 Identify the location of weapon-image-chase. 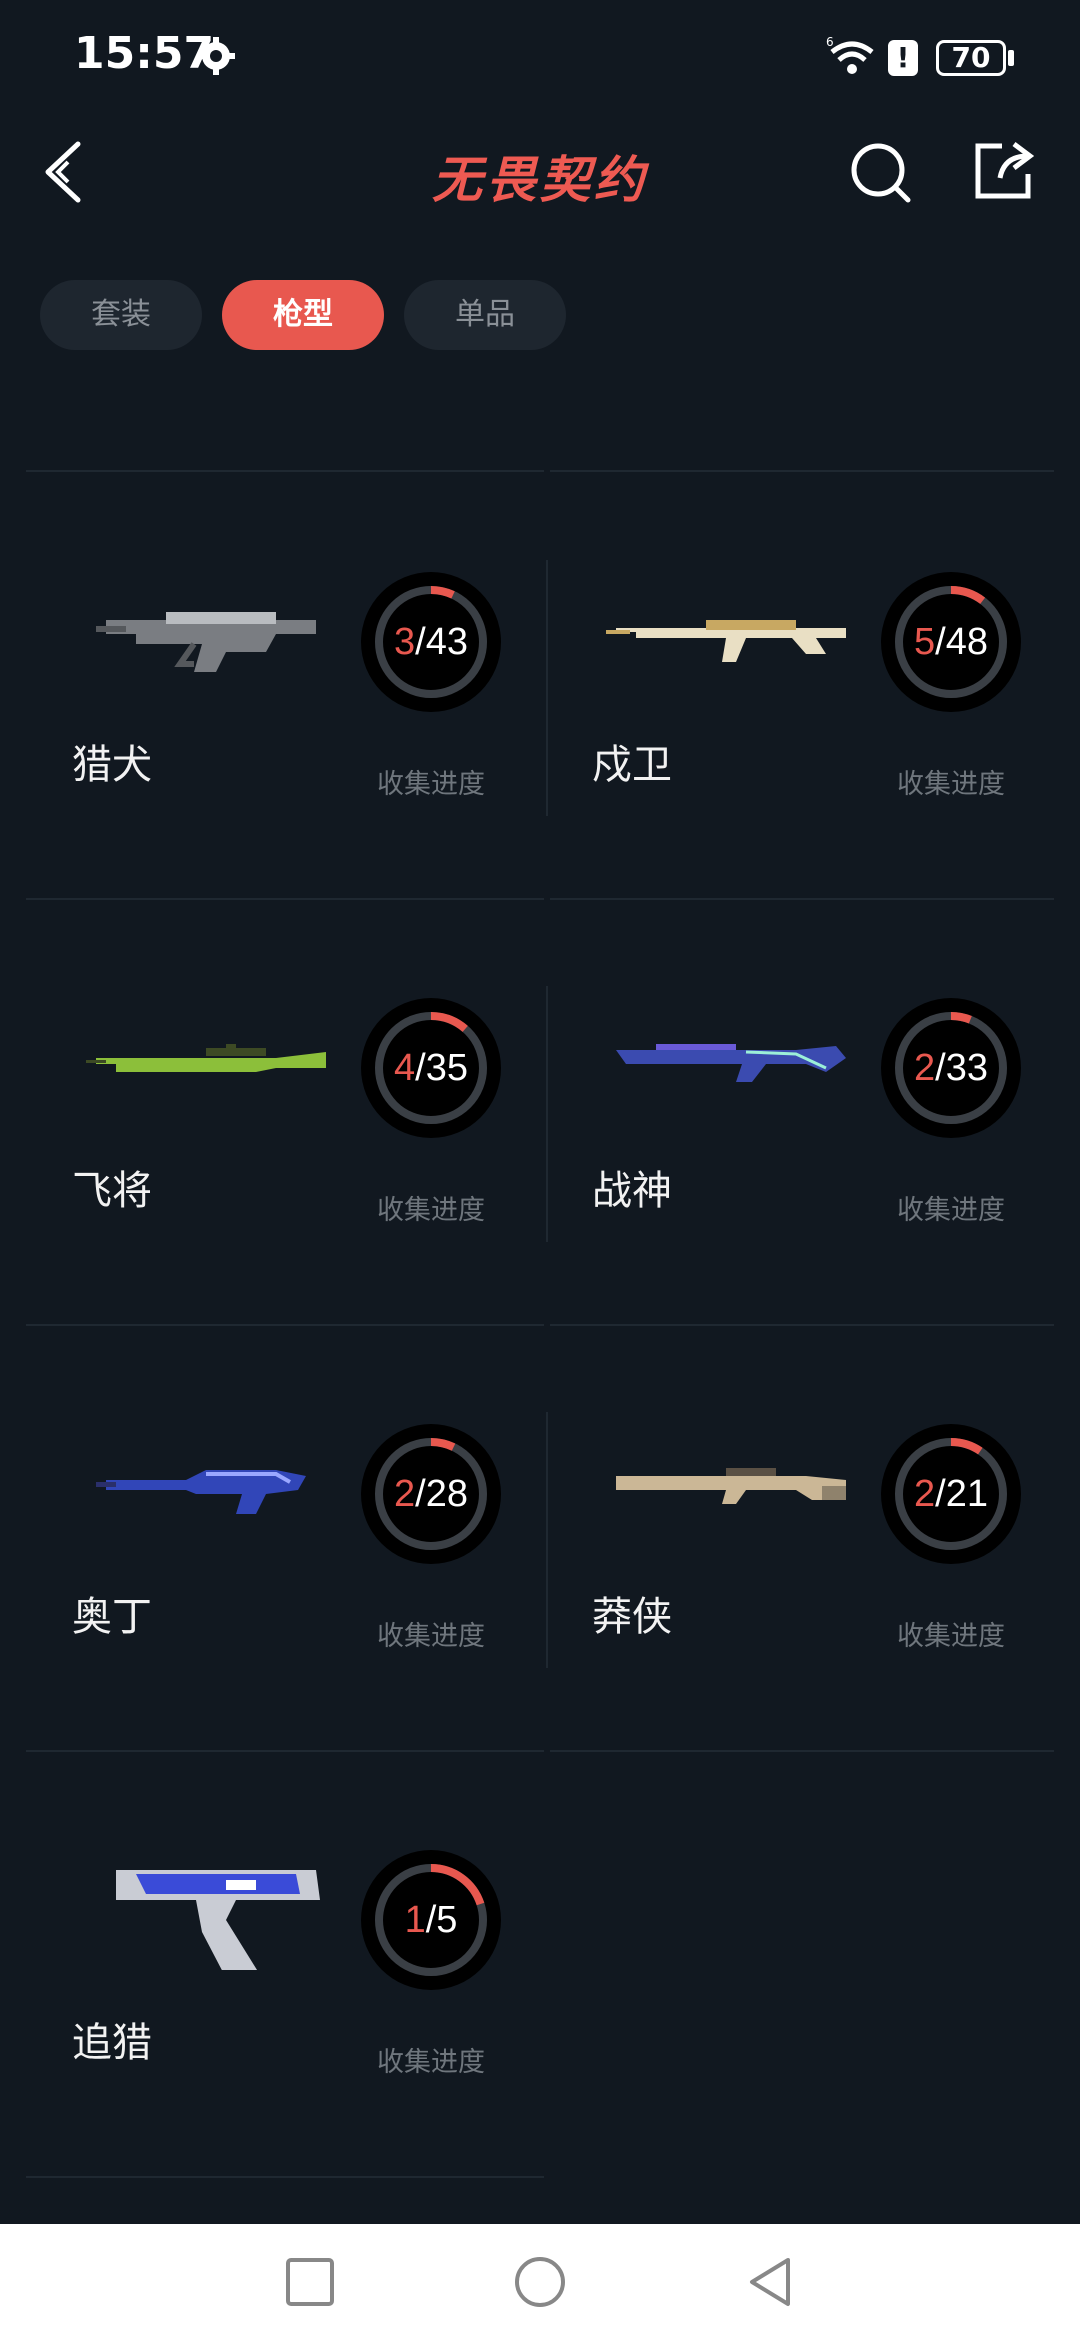
(218, 1920).